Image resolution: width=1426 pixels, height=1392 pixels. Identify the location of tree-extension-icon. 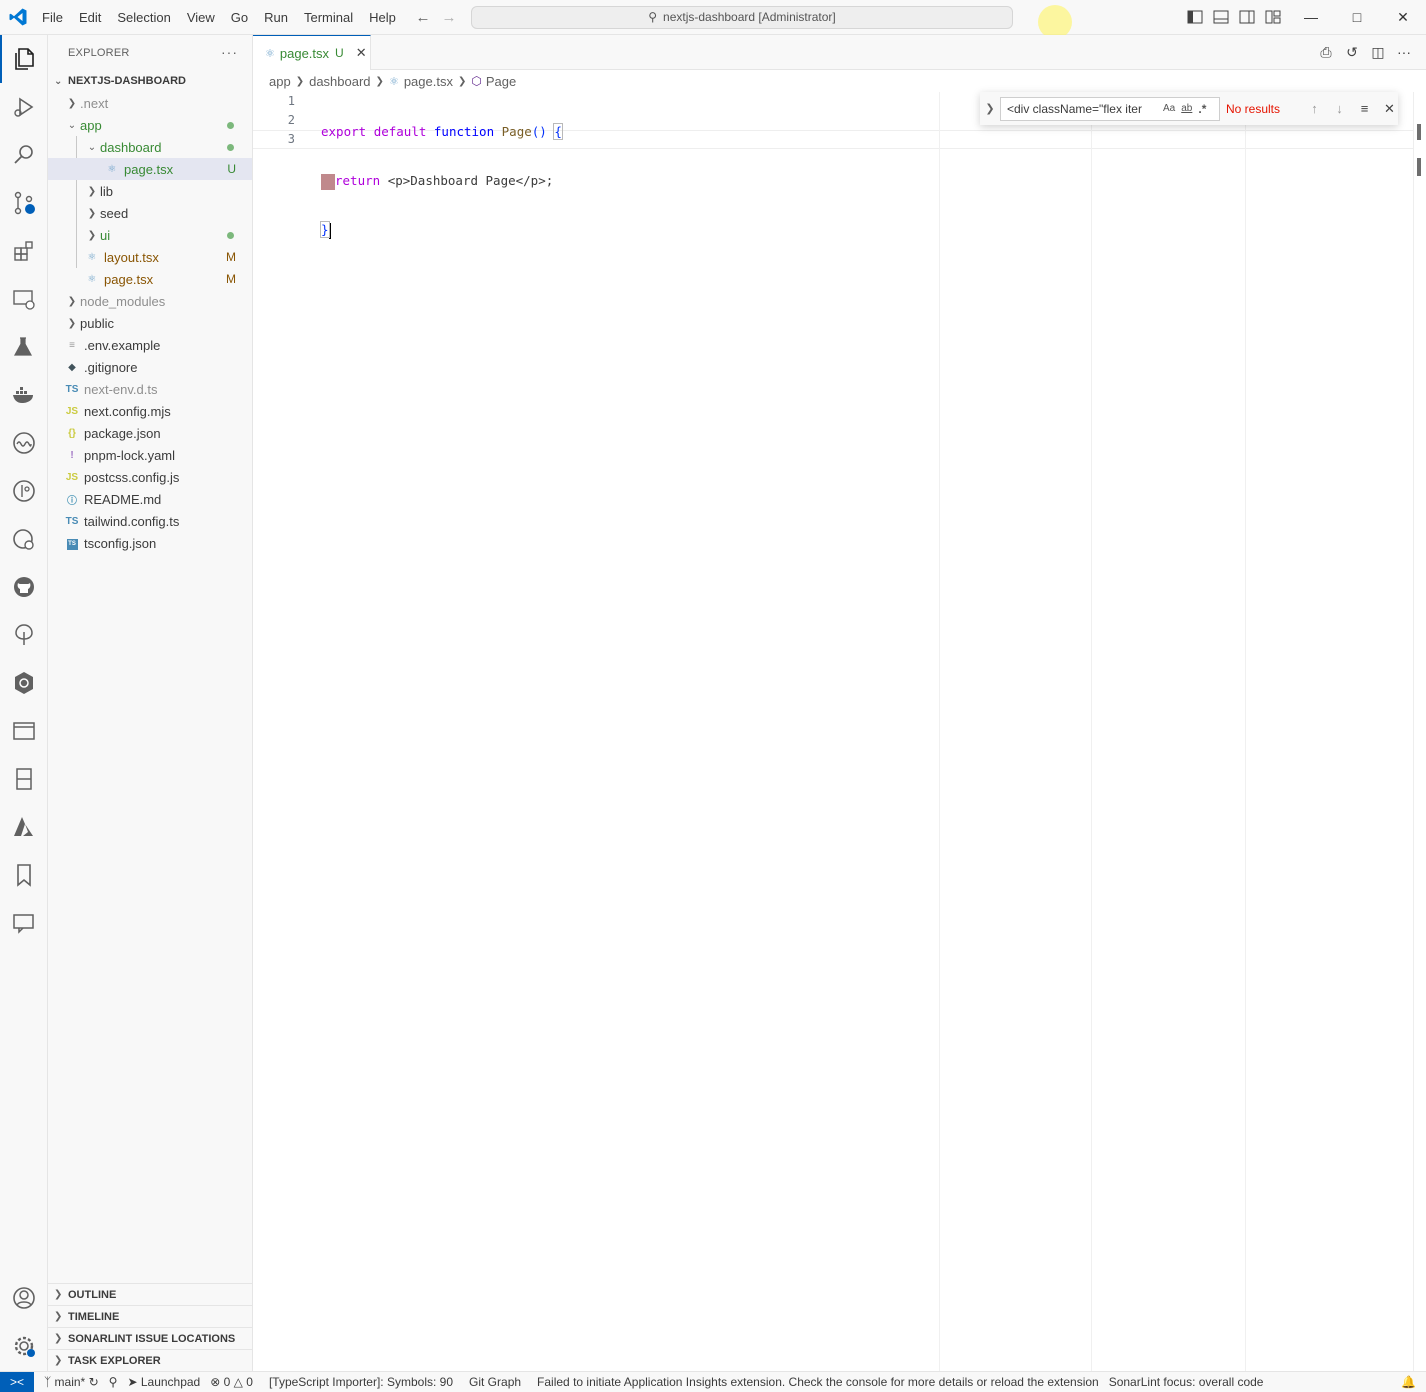
(24, 635).